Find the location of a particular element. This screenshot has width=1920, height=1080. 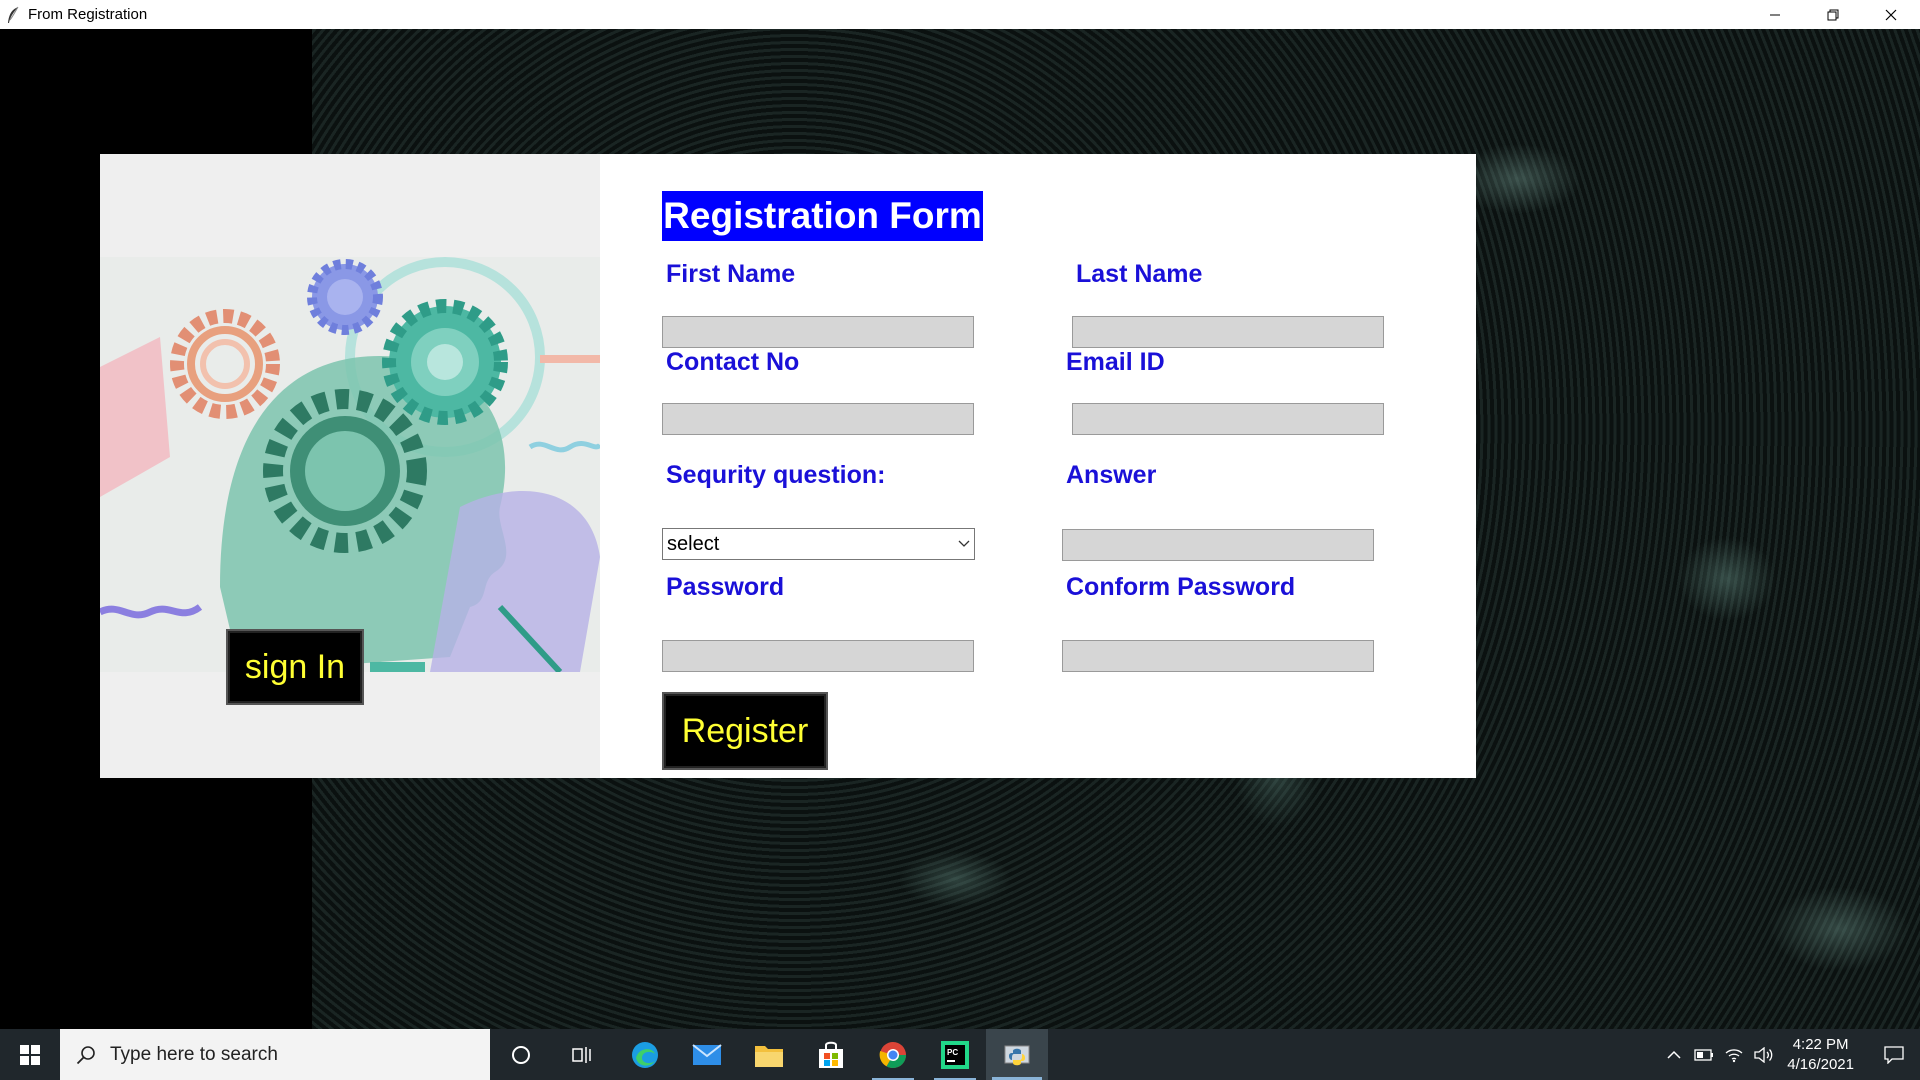

task-view-button is located at coordinates (583, 1054).